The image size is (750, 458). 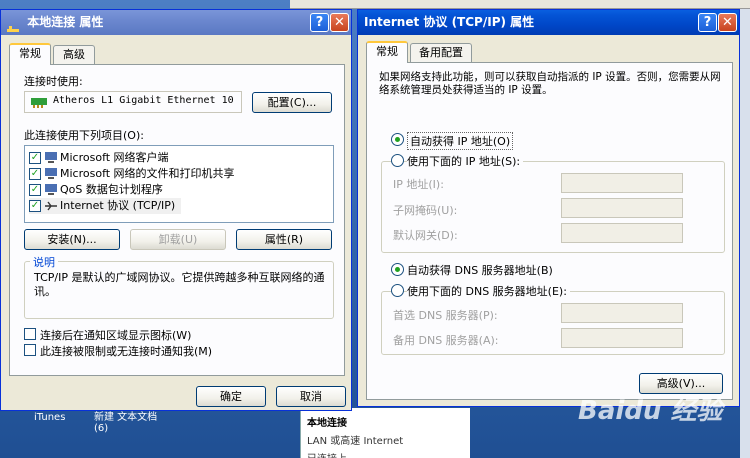 What do you see at coordinates (397, 290) in the screenshot?
I see `manual-dns-radio` at bounding box center [397, 290].